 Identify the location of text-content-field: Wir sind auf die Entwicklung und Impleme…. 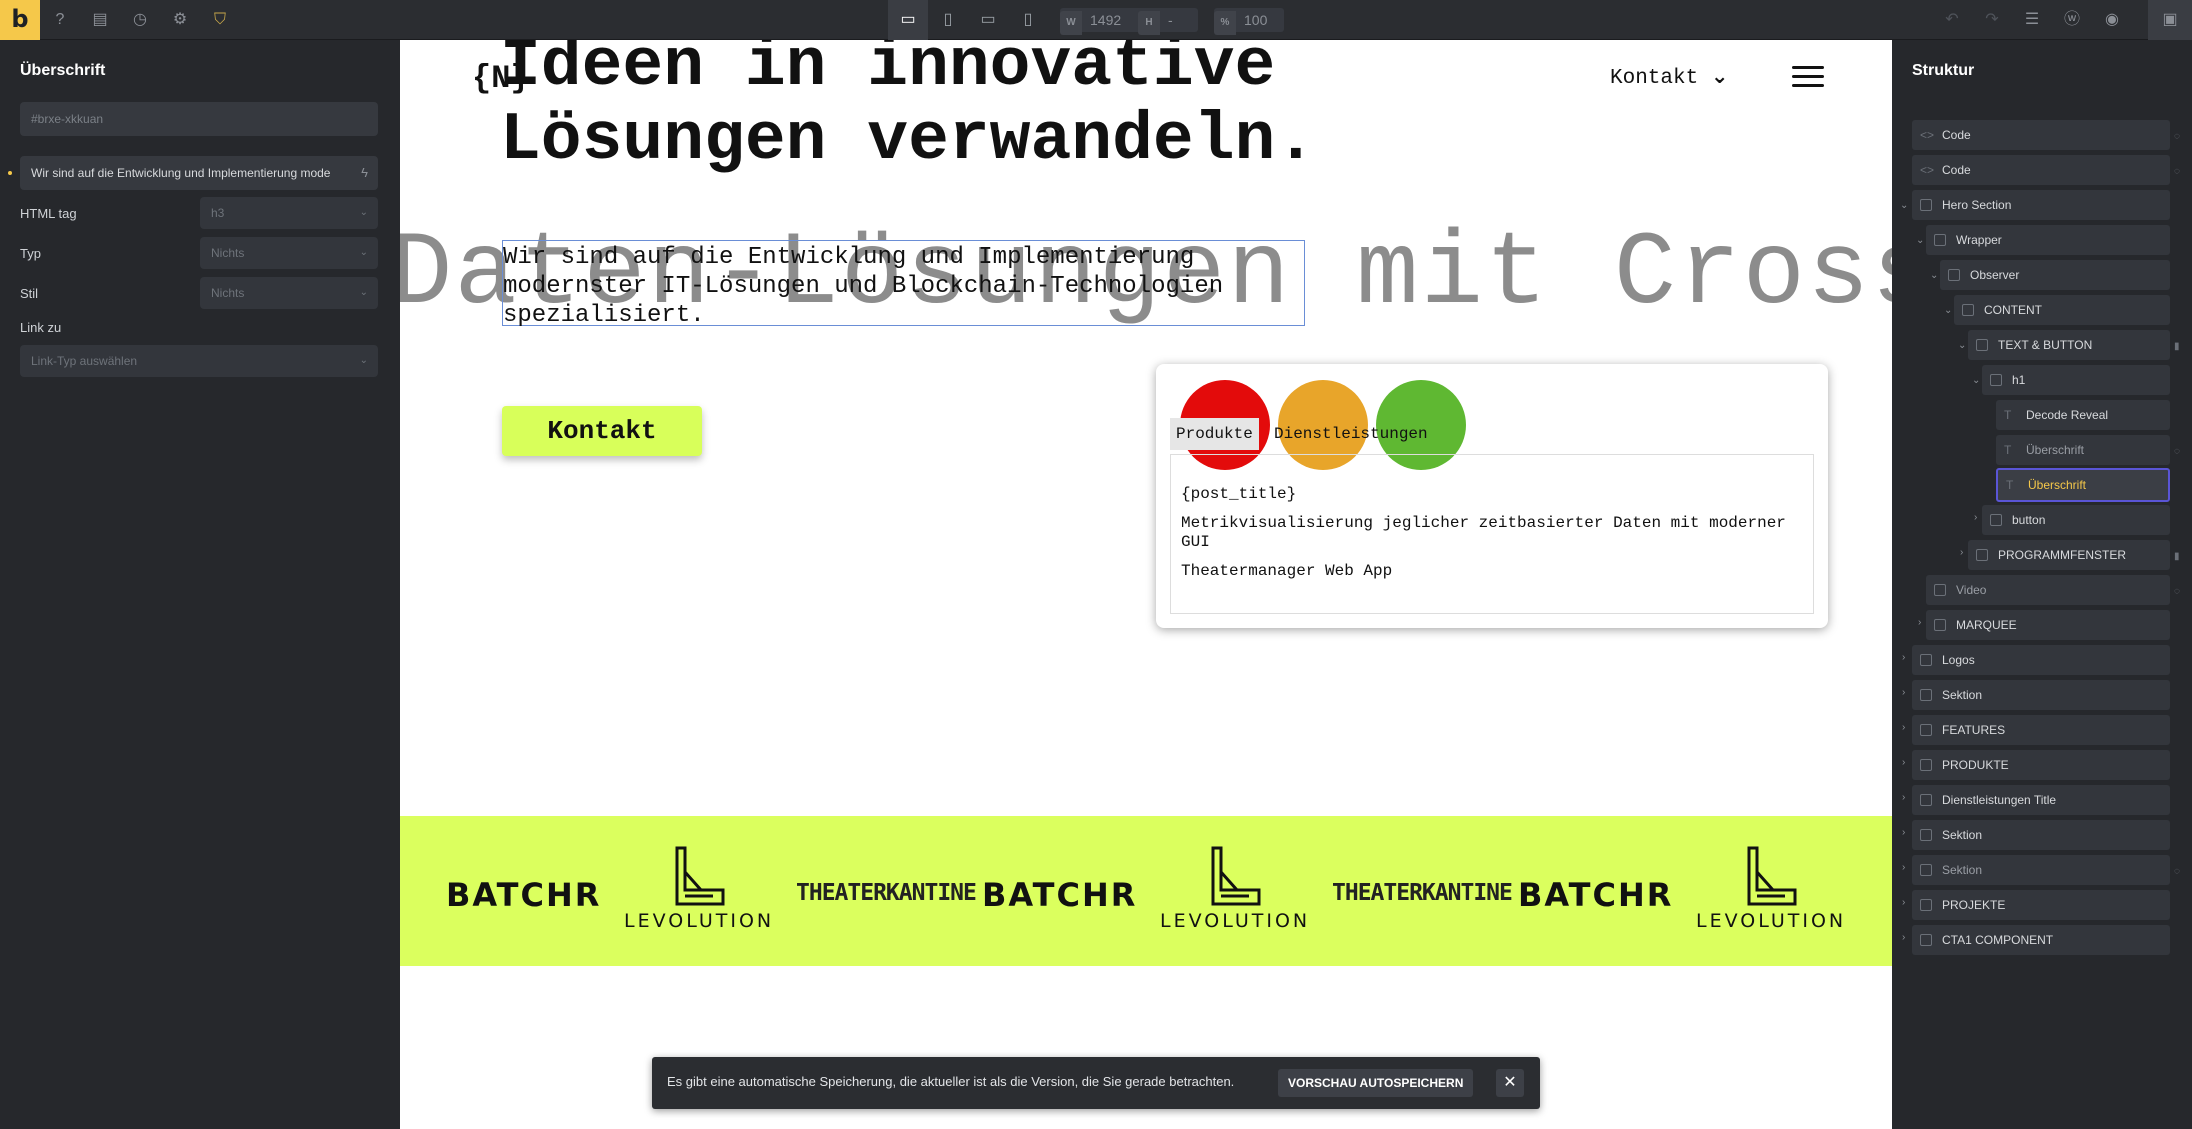
(199, 173).